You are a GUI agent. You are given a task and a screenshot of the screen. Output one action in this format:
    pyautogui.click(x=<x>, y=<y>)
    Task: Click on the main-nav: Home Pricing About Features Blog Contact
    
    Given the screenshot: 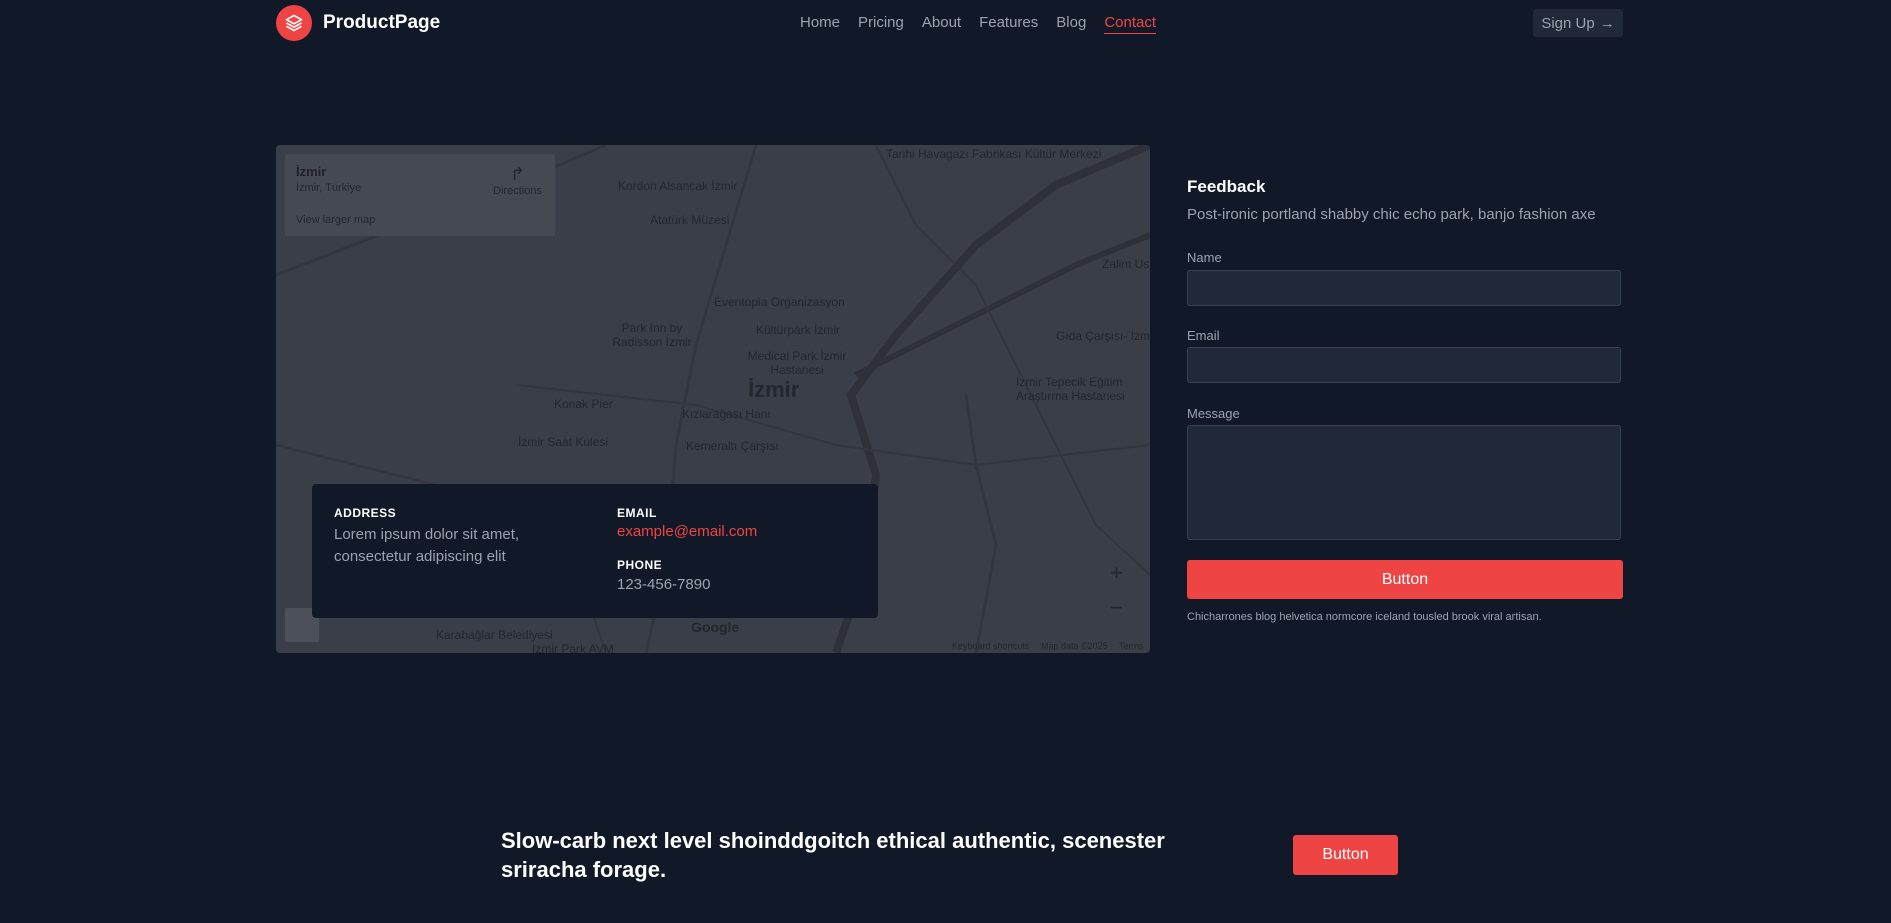 What is the action you would take?
    pyautogui.click(x=987, y=23)
    